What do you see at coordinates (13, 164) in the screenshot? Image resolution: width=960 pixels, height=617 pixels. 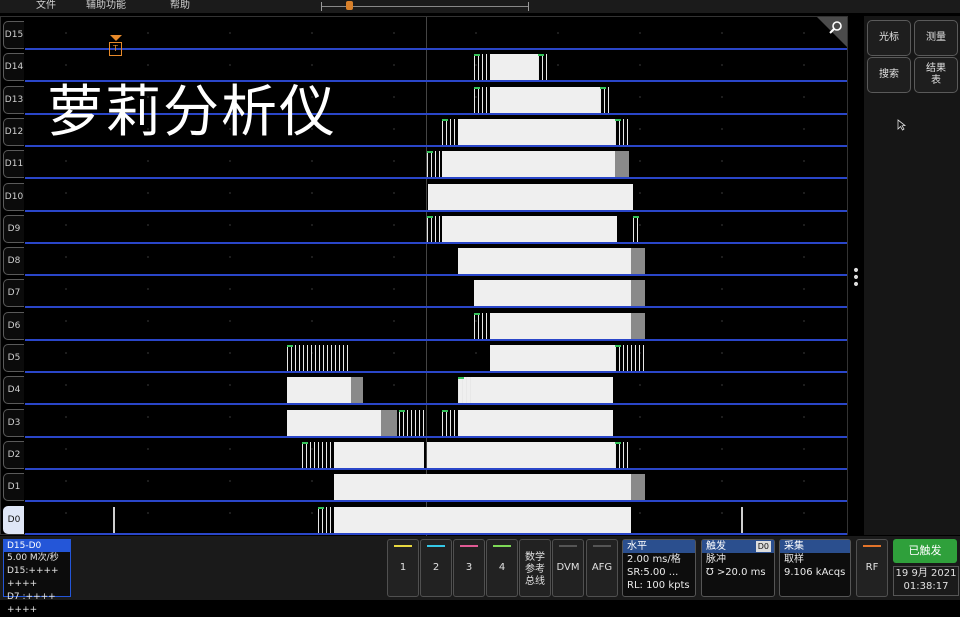 I see `channel-tab-d11: D11` at bounding box center [13, 164].